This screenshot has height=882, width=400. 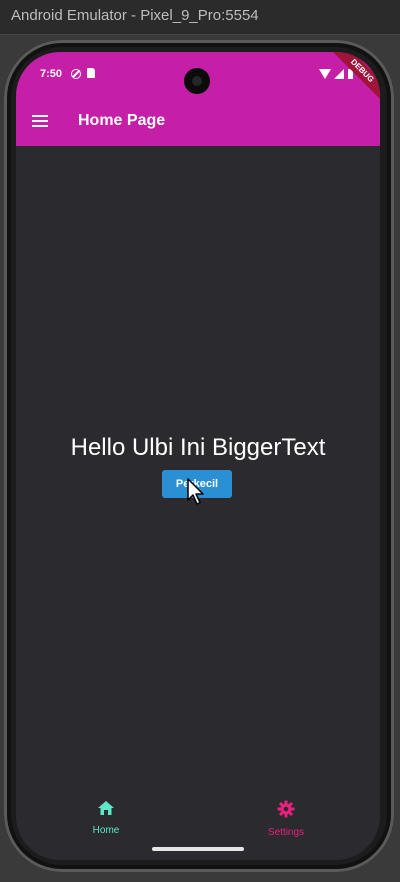 I want to click on dnd-icon, so click(x=76, y=74).